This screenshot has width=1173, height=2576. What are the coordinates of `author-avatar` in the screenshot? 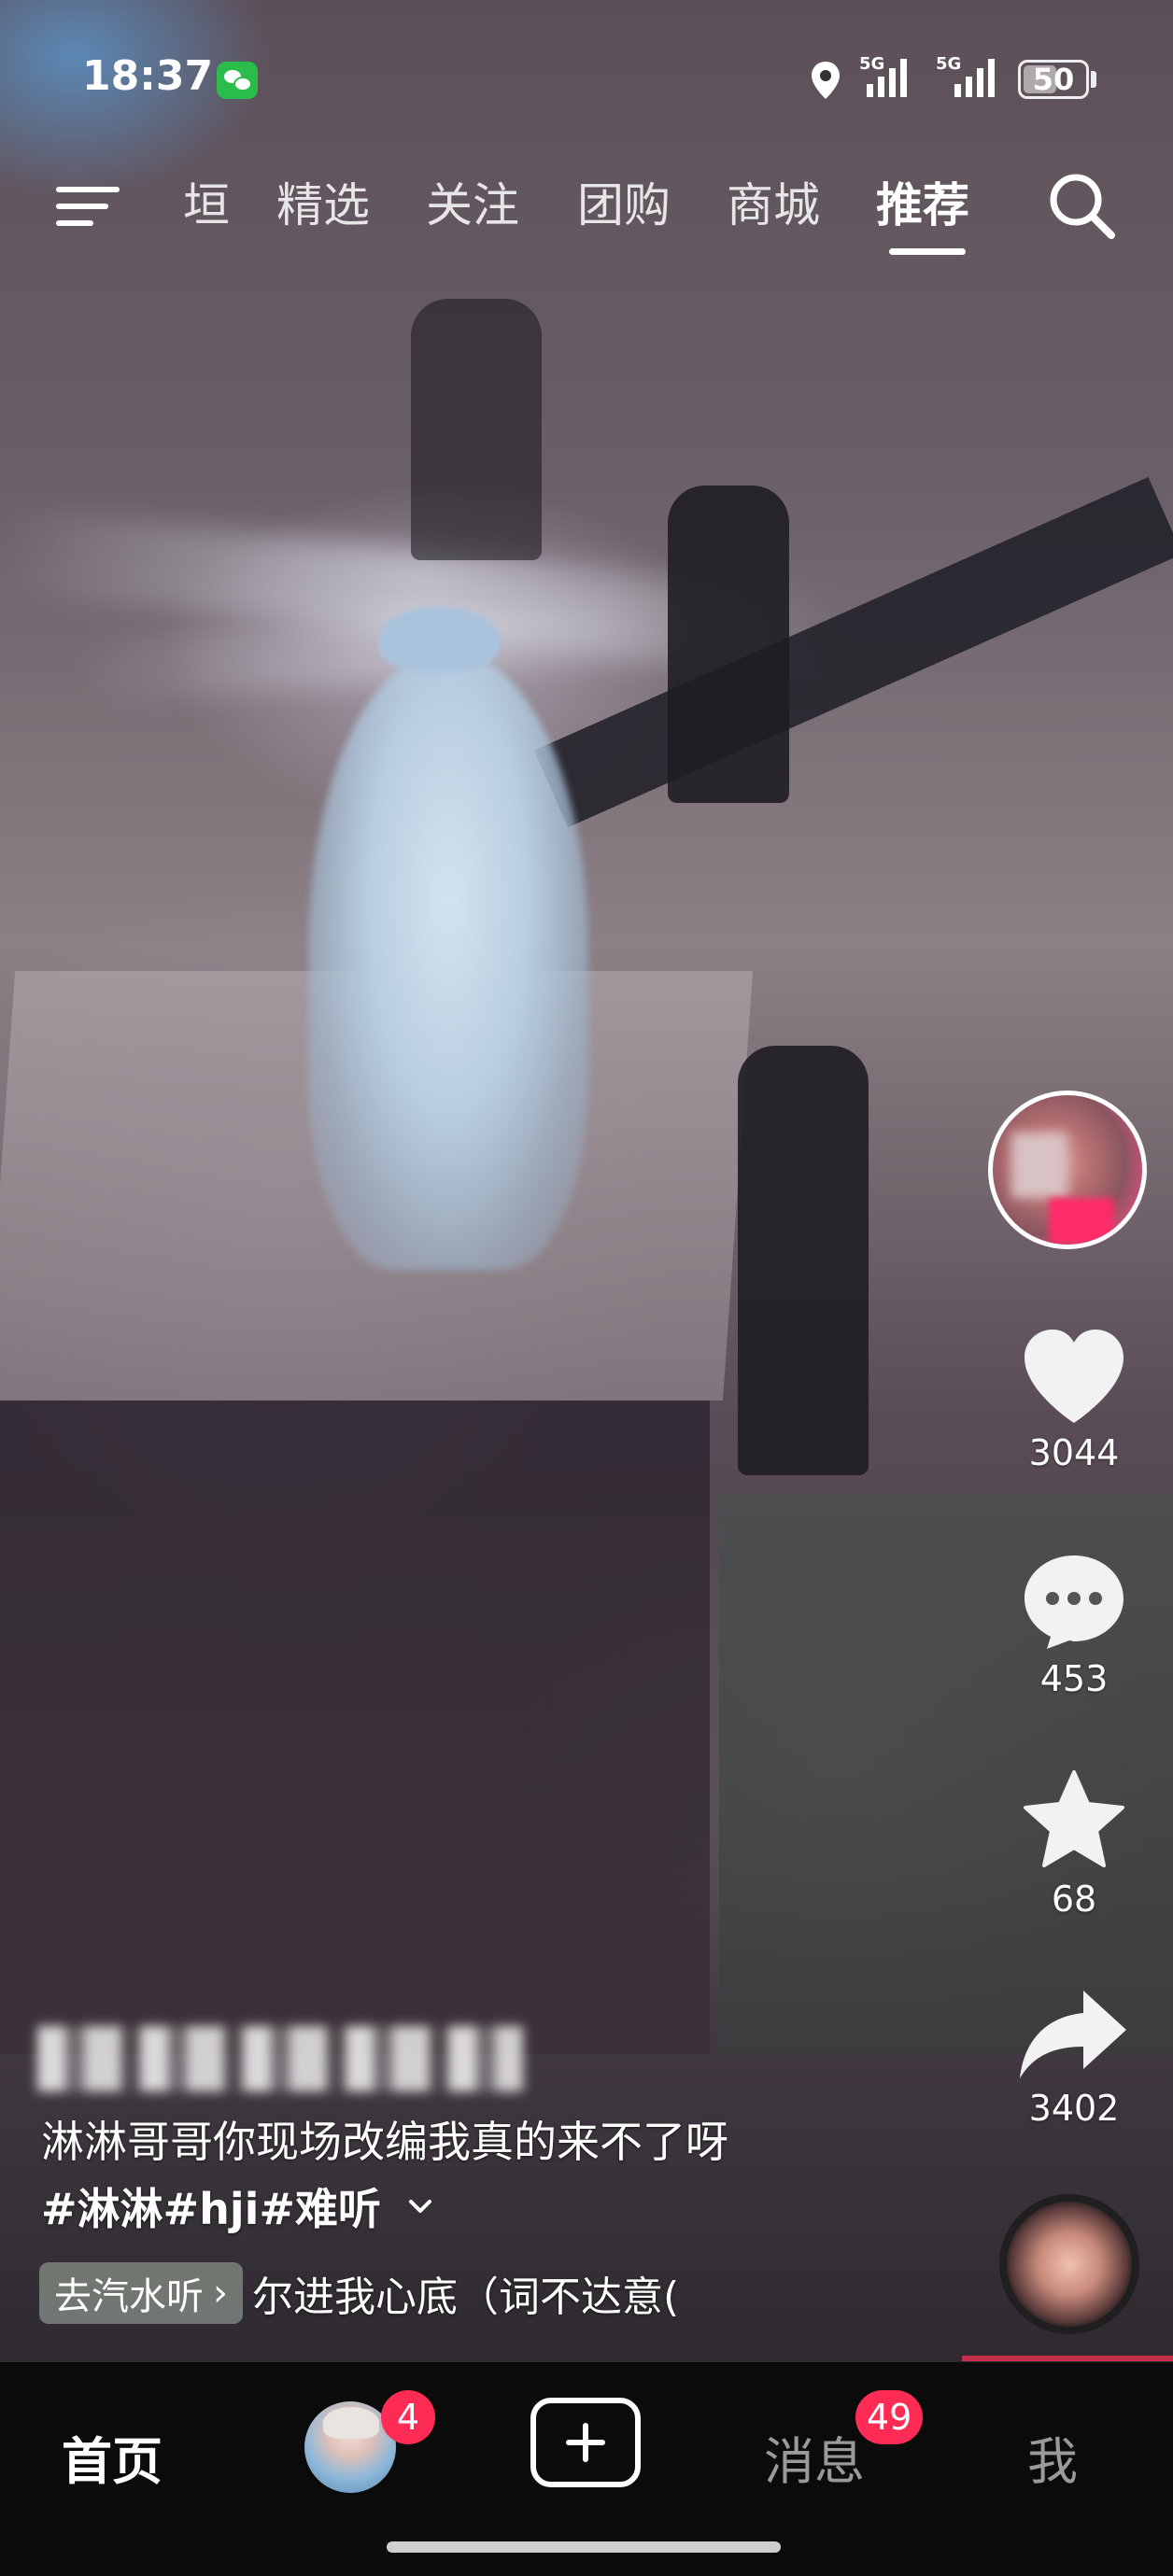 It's located at (1067, 1170).